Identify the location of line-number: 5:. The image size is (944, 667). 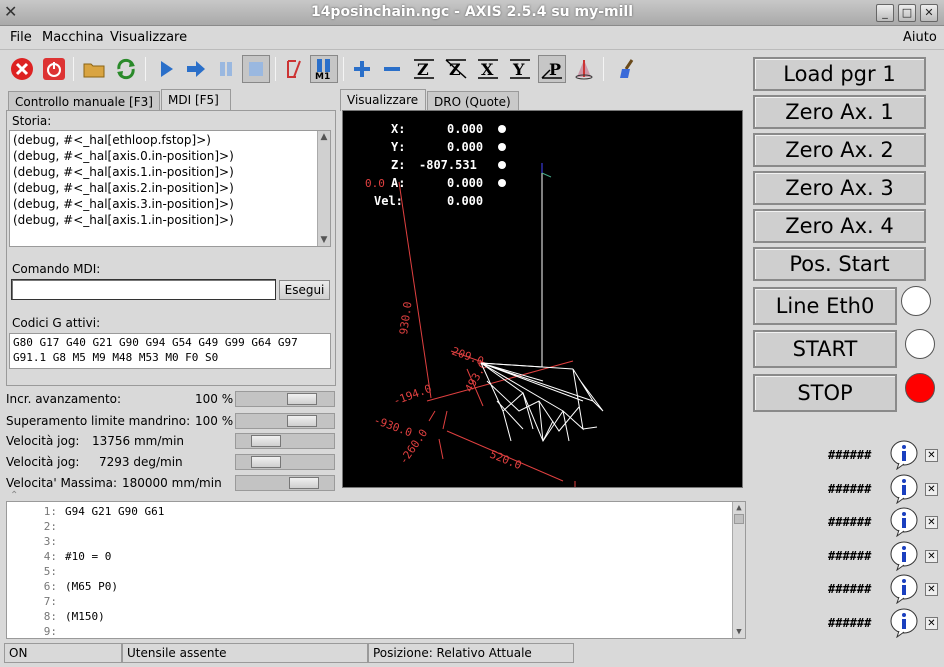
(50, 571).